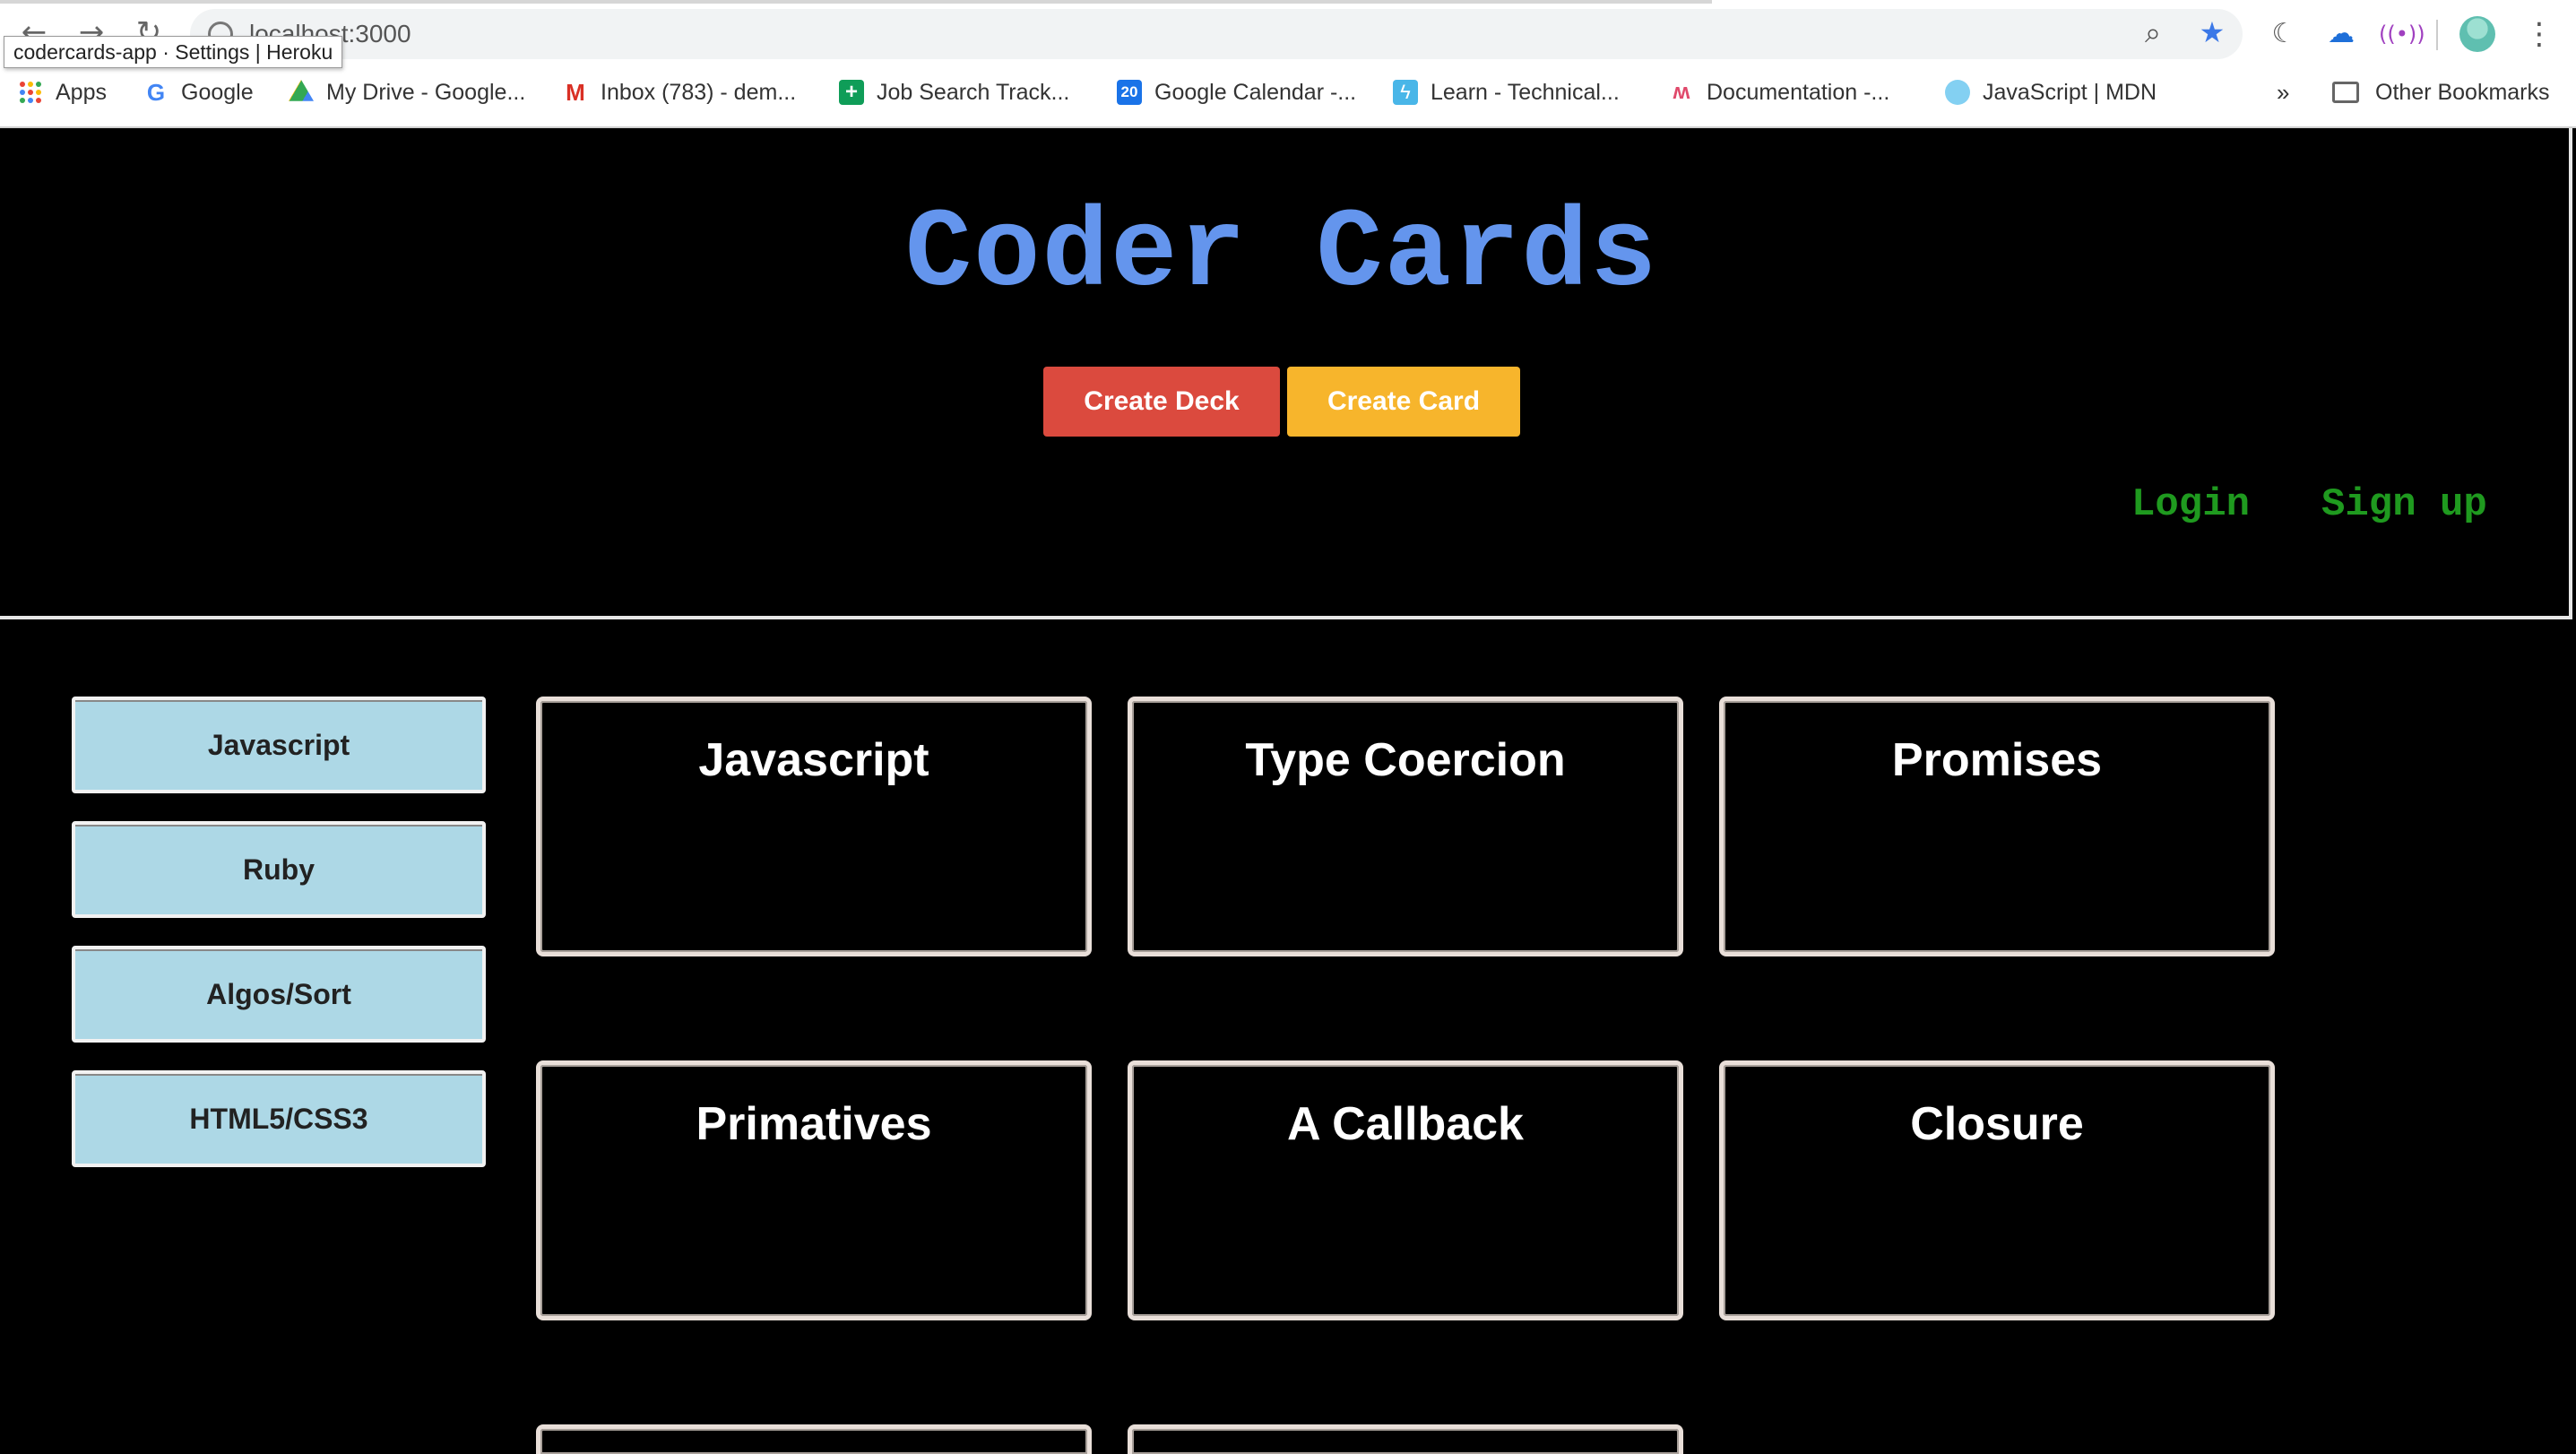 Image resolution: width=2576 pixels, height=1454 pixels. I want to click on calendar-icon: 20, so click(1129, 92).